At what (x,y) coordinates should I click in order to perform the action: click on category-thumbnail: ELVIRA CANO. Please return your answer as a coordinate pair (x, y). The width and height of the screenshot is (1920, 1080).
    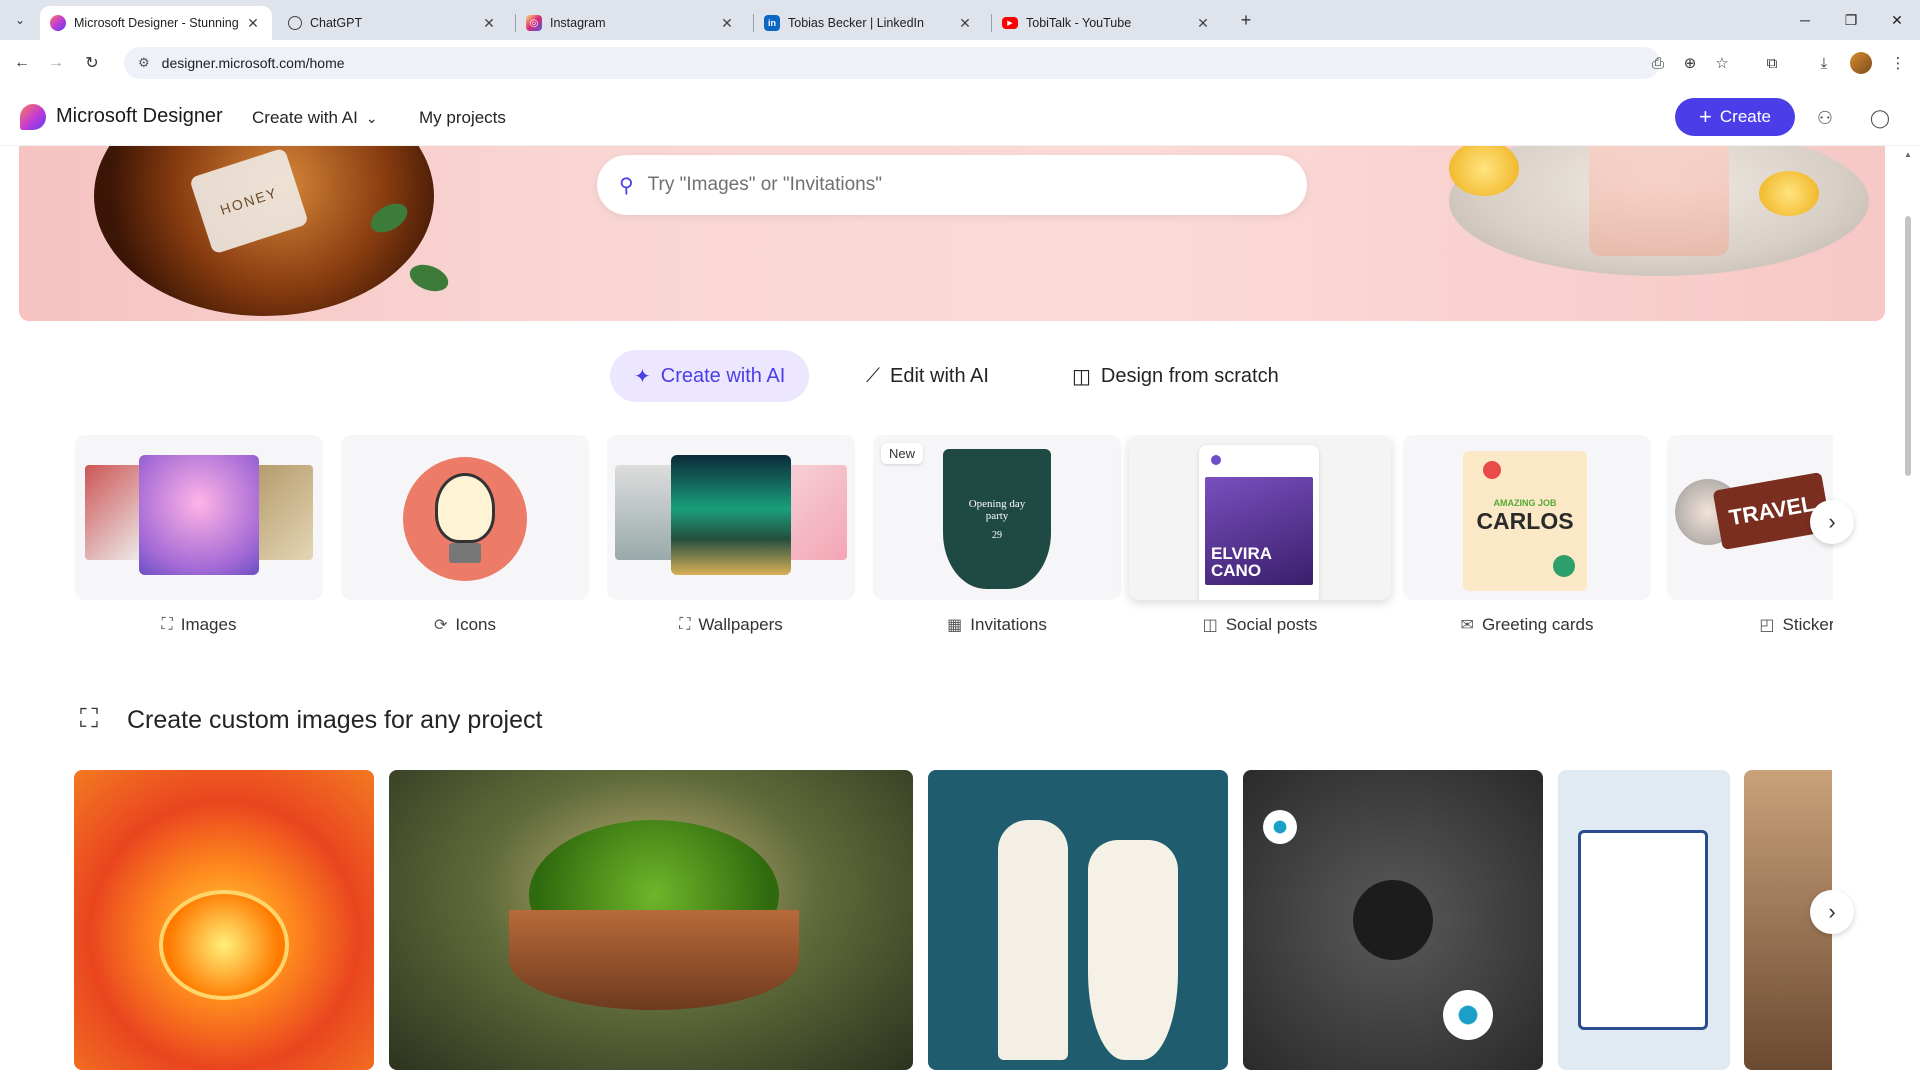
    Looking at the image, I should click on (1260, 517).